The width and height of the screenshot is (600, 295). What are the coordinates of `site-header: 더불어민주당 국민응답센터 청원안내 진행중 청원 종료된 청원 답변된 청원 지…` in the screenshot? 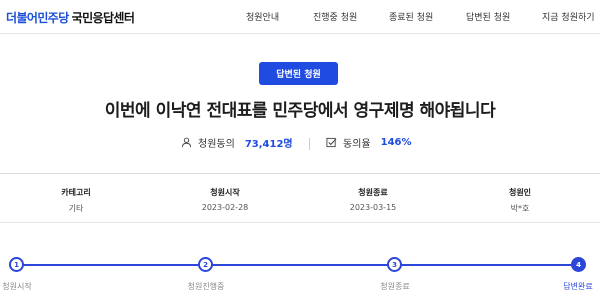 It's located at (300, 17).